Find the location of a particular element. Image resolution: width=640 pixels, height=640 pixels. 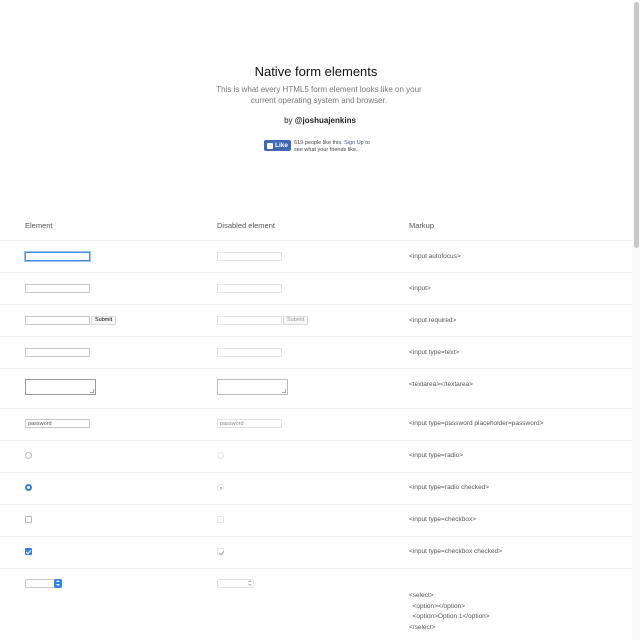

like-count: 619 people like this. is located at coordinates (318, 143).